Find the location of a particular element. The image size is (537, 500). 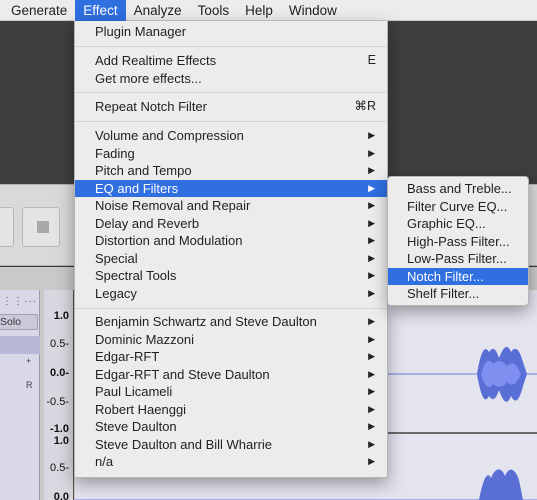

menu-item-add-realtime-effects: Add Realtime Effects E is located at coordinates (231, 61).